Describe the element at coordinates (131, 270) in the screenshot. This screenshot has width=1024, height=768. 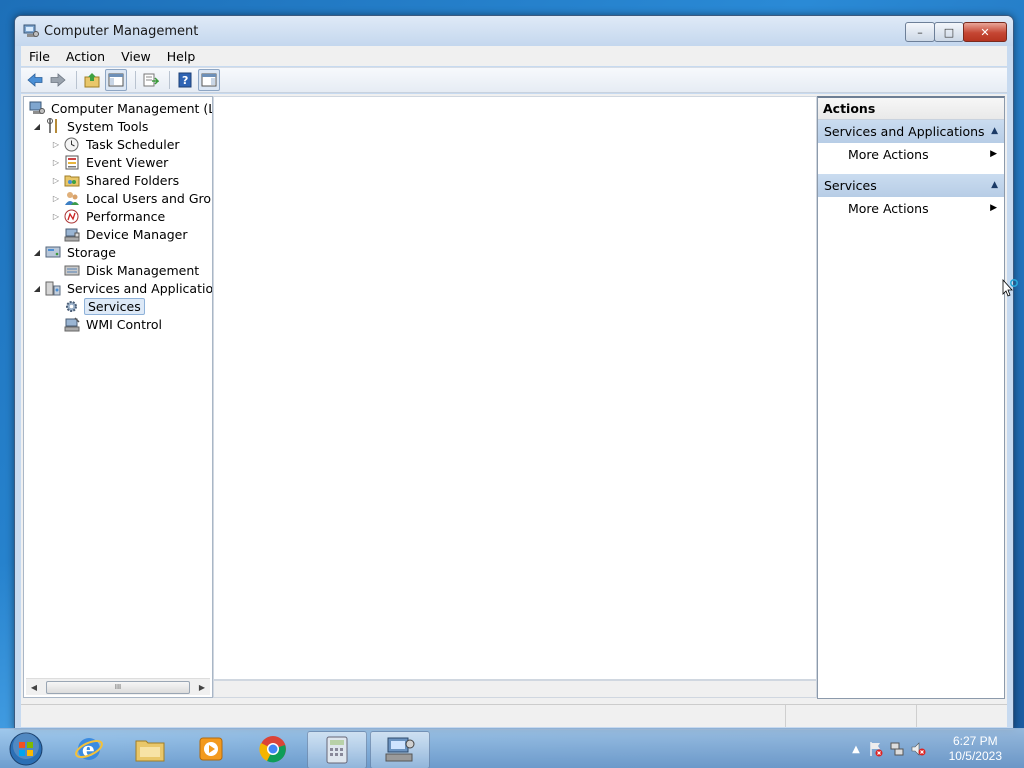
I see `tree-item-disk-management: Disk Management` at that location.